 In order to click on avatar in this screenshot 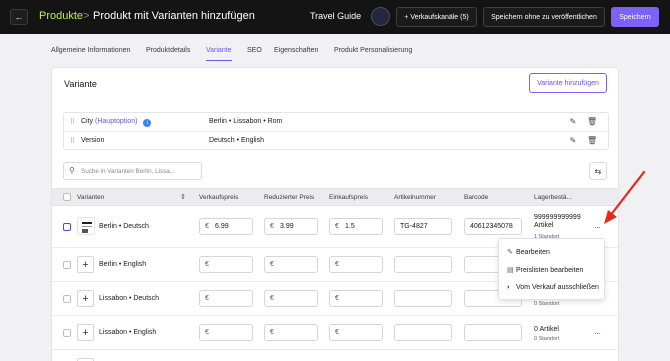, I will do `click(380, 16)`.